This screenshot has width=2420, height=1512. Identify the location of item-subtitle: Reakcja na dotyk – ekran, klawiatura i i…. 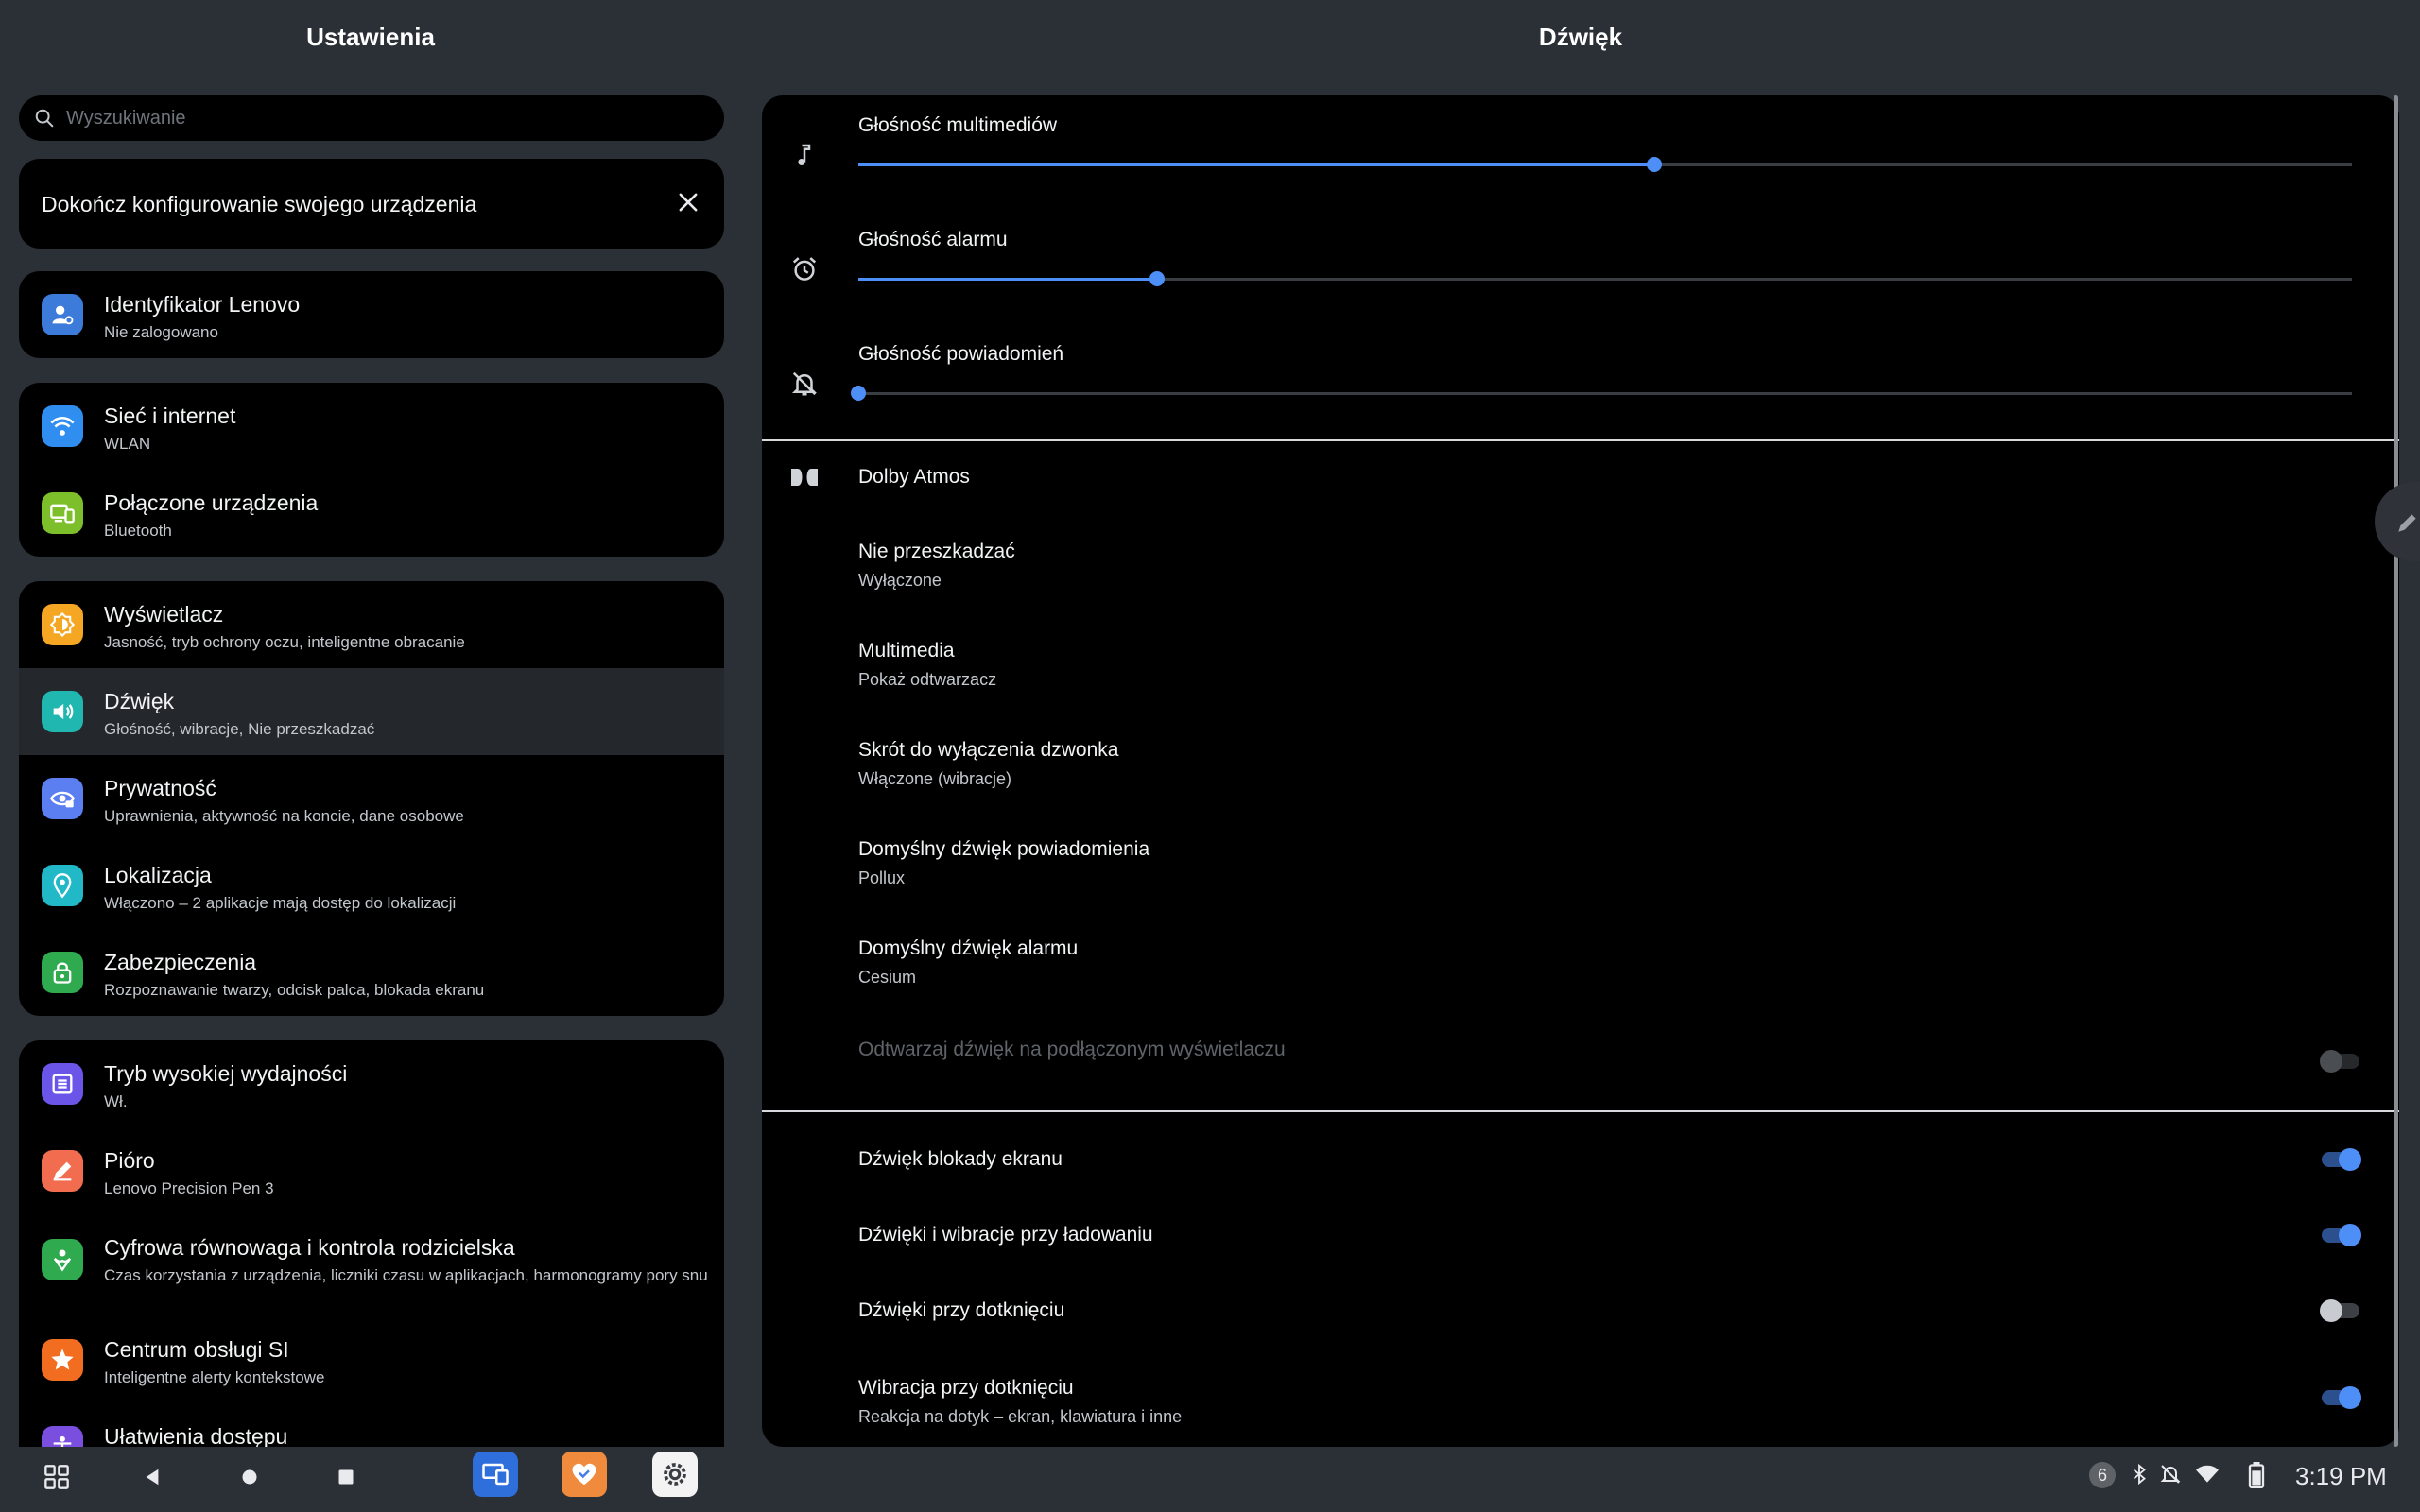
(1020, 1416).